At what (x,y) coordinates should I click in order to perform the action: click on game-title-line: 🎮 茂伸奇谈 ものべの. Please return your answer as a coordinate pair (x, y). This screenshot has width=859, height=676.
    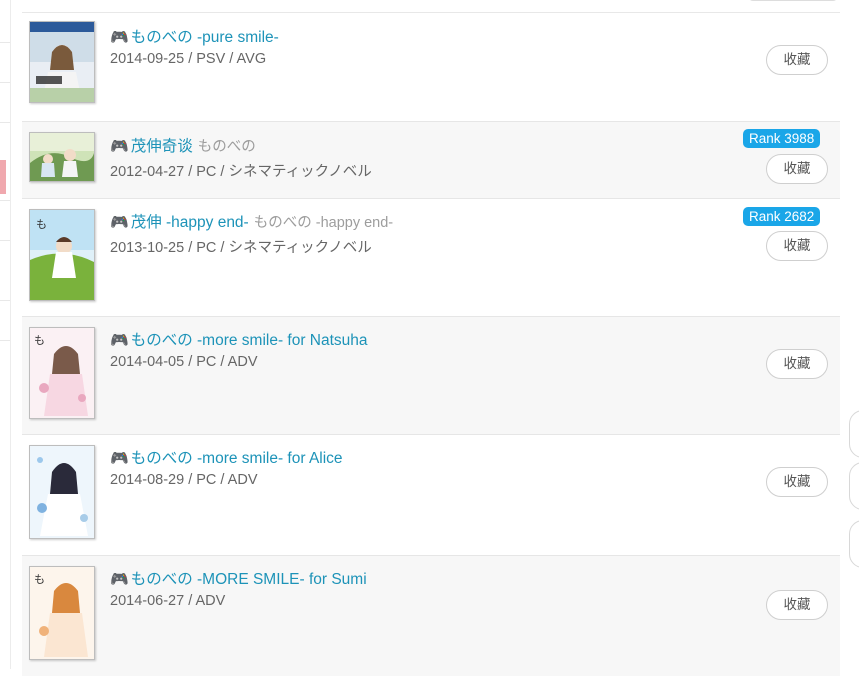
    Looking at the image, I should click on (183, 145).